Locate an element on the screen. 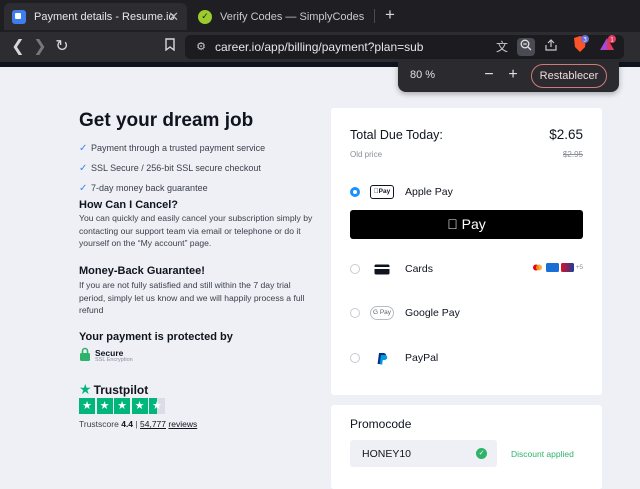 Image resolution: width=640 pixels, height=489 pixels. bookmark-icon is located at coordinates (170, 47).